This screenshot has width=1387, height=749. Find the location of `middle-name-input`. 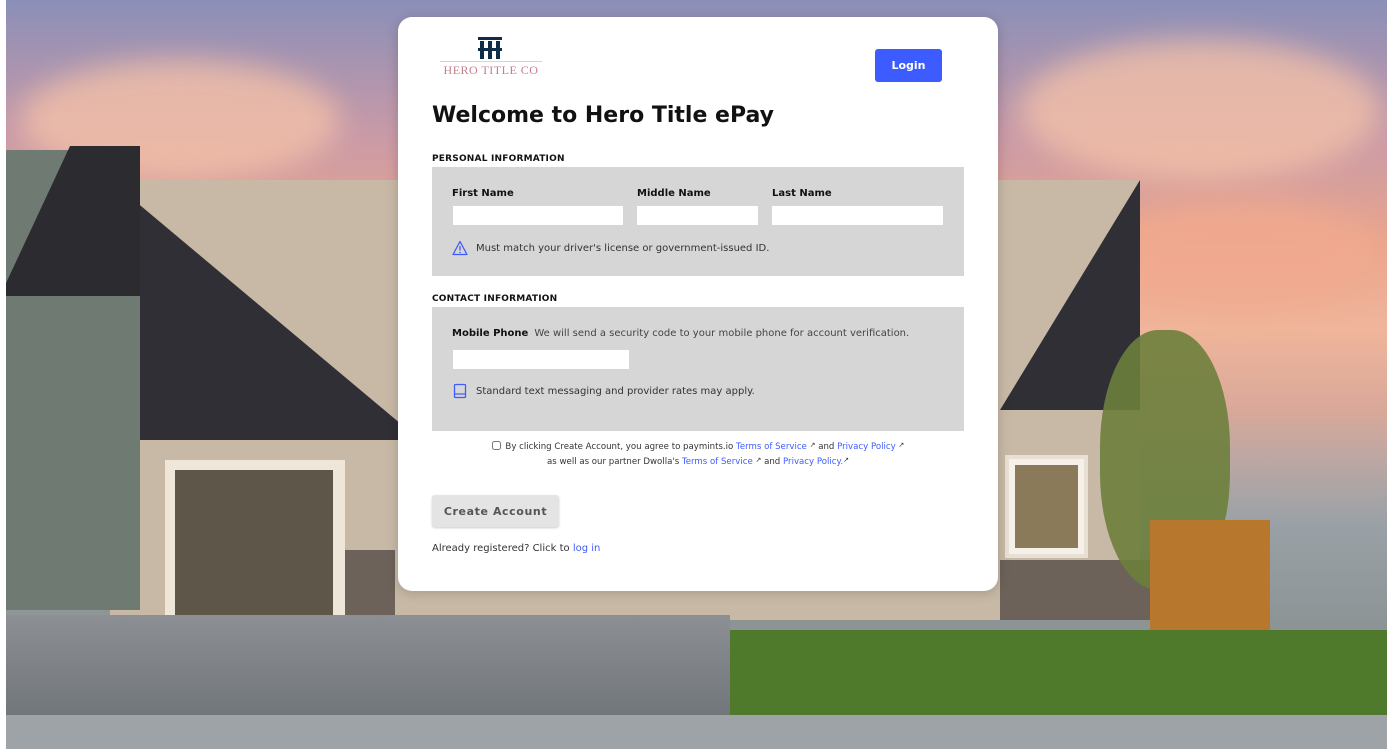

middle-name-input is located at coordinates (697, 215).